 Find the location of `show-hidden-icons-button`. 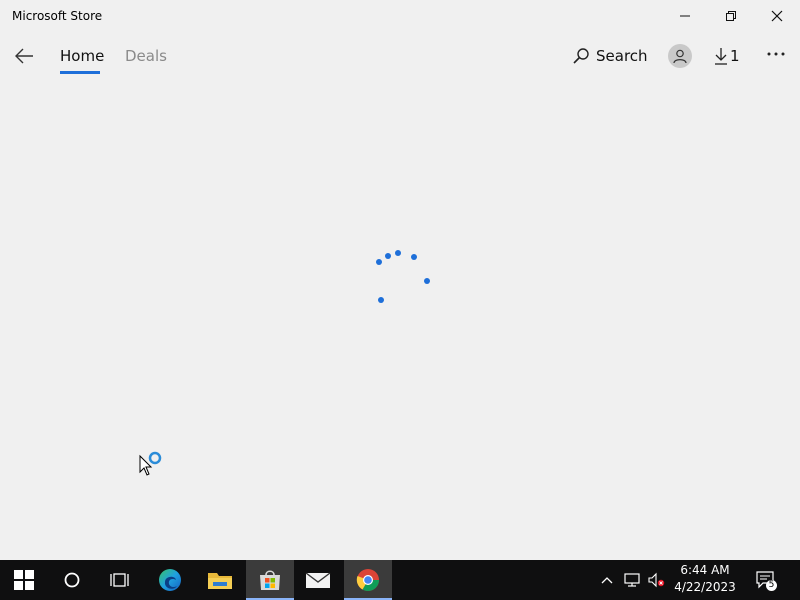

show-hidden-icons-button is located at coordinates (607, 580).